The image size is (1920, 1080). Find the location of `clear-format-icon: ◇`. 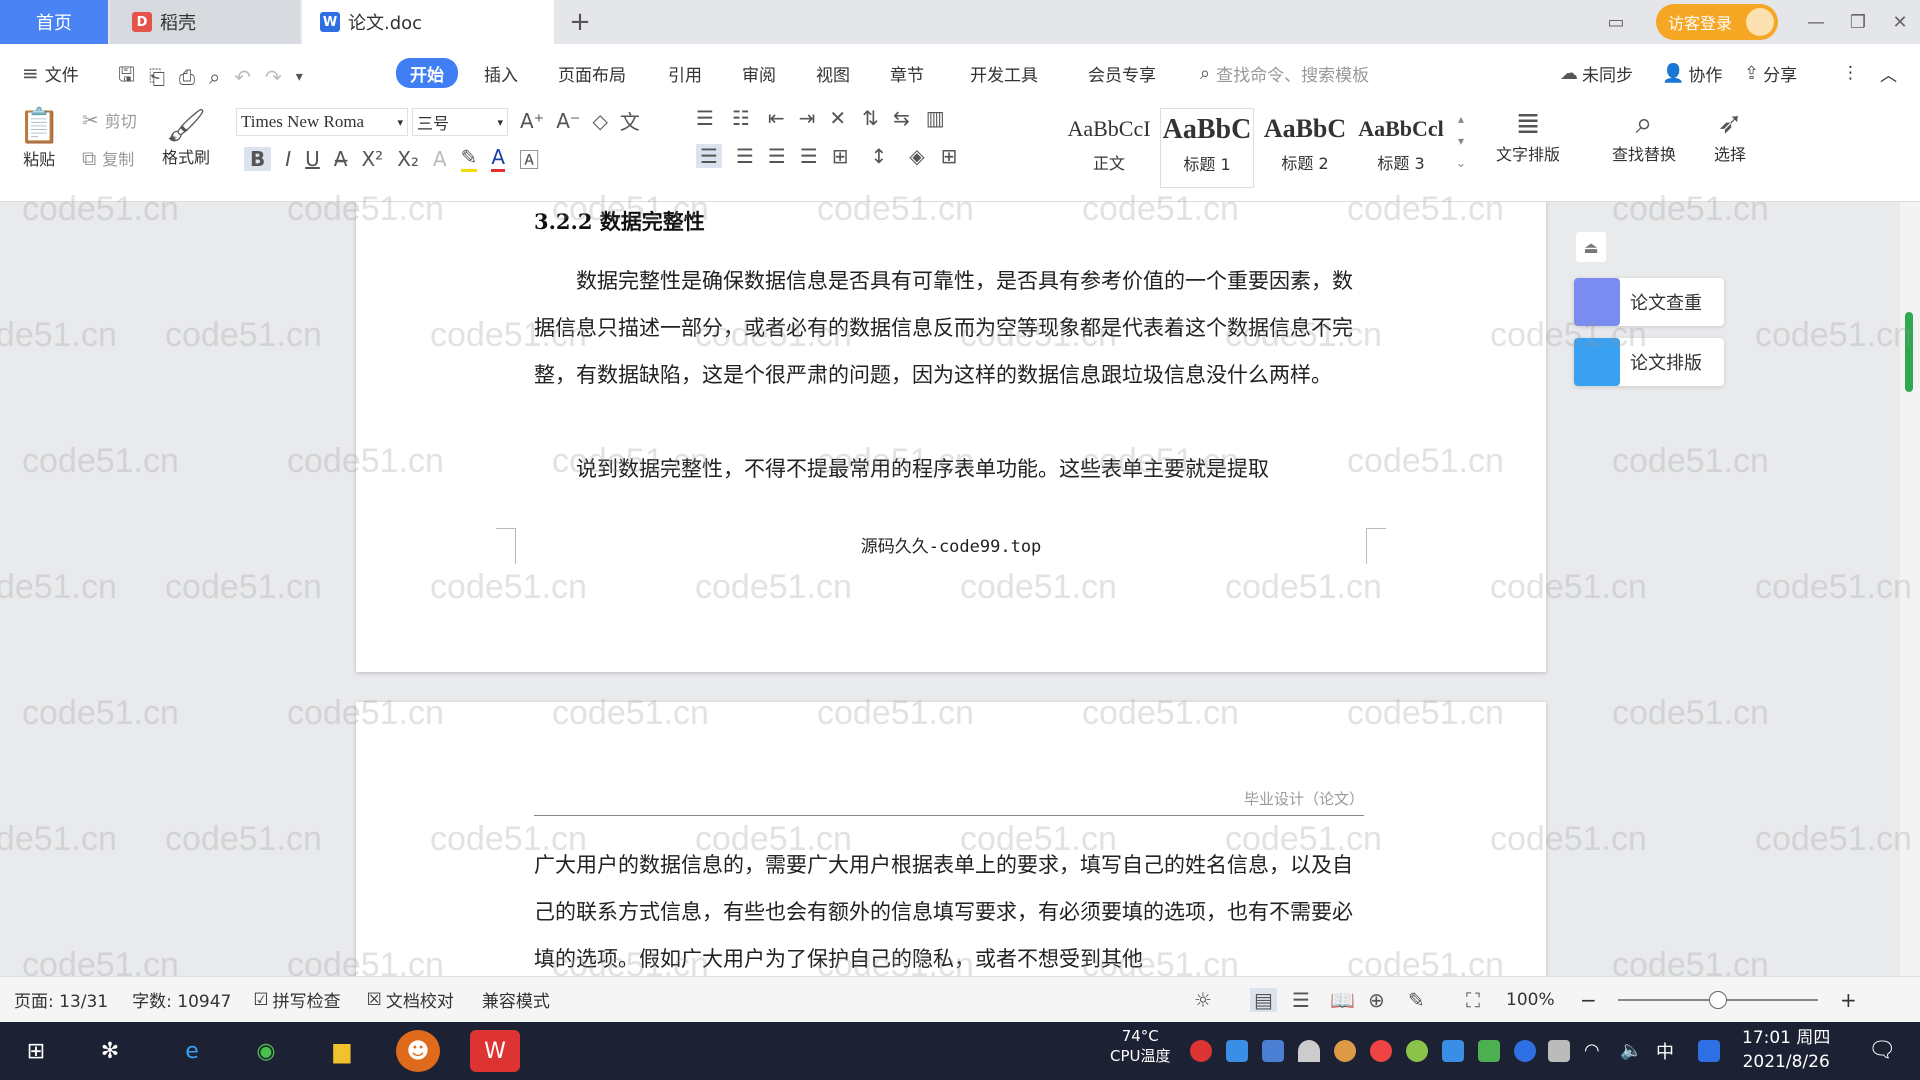

clear-format-icon: ◇ is located at coordinates (600, 121).